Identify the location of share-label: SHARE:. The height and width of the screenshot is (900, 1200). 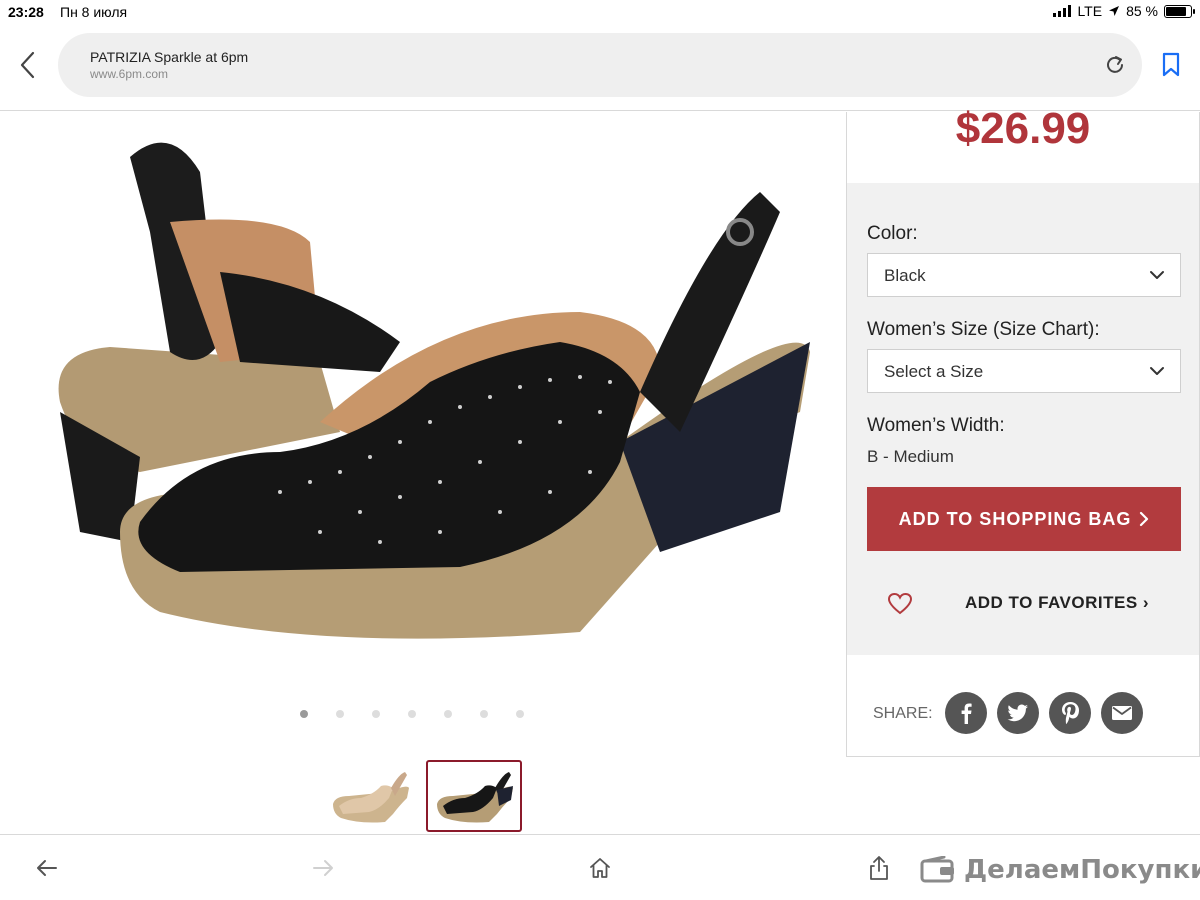
(903, 713).